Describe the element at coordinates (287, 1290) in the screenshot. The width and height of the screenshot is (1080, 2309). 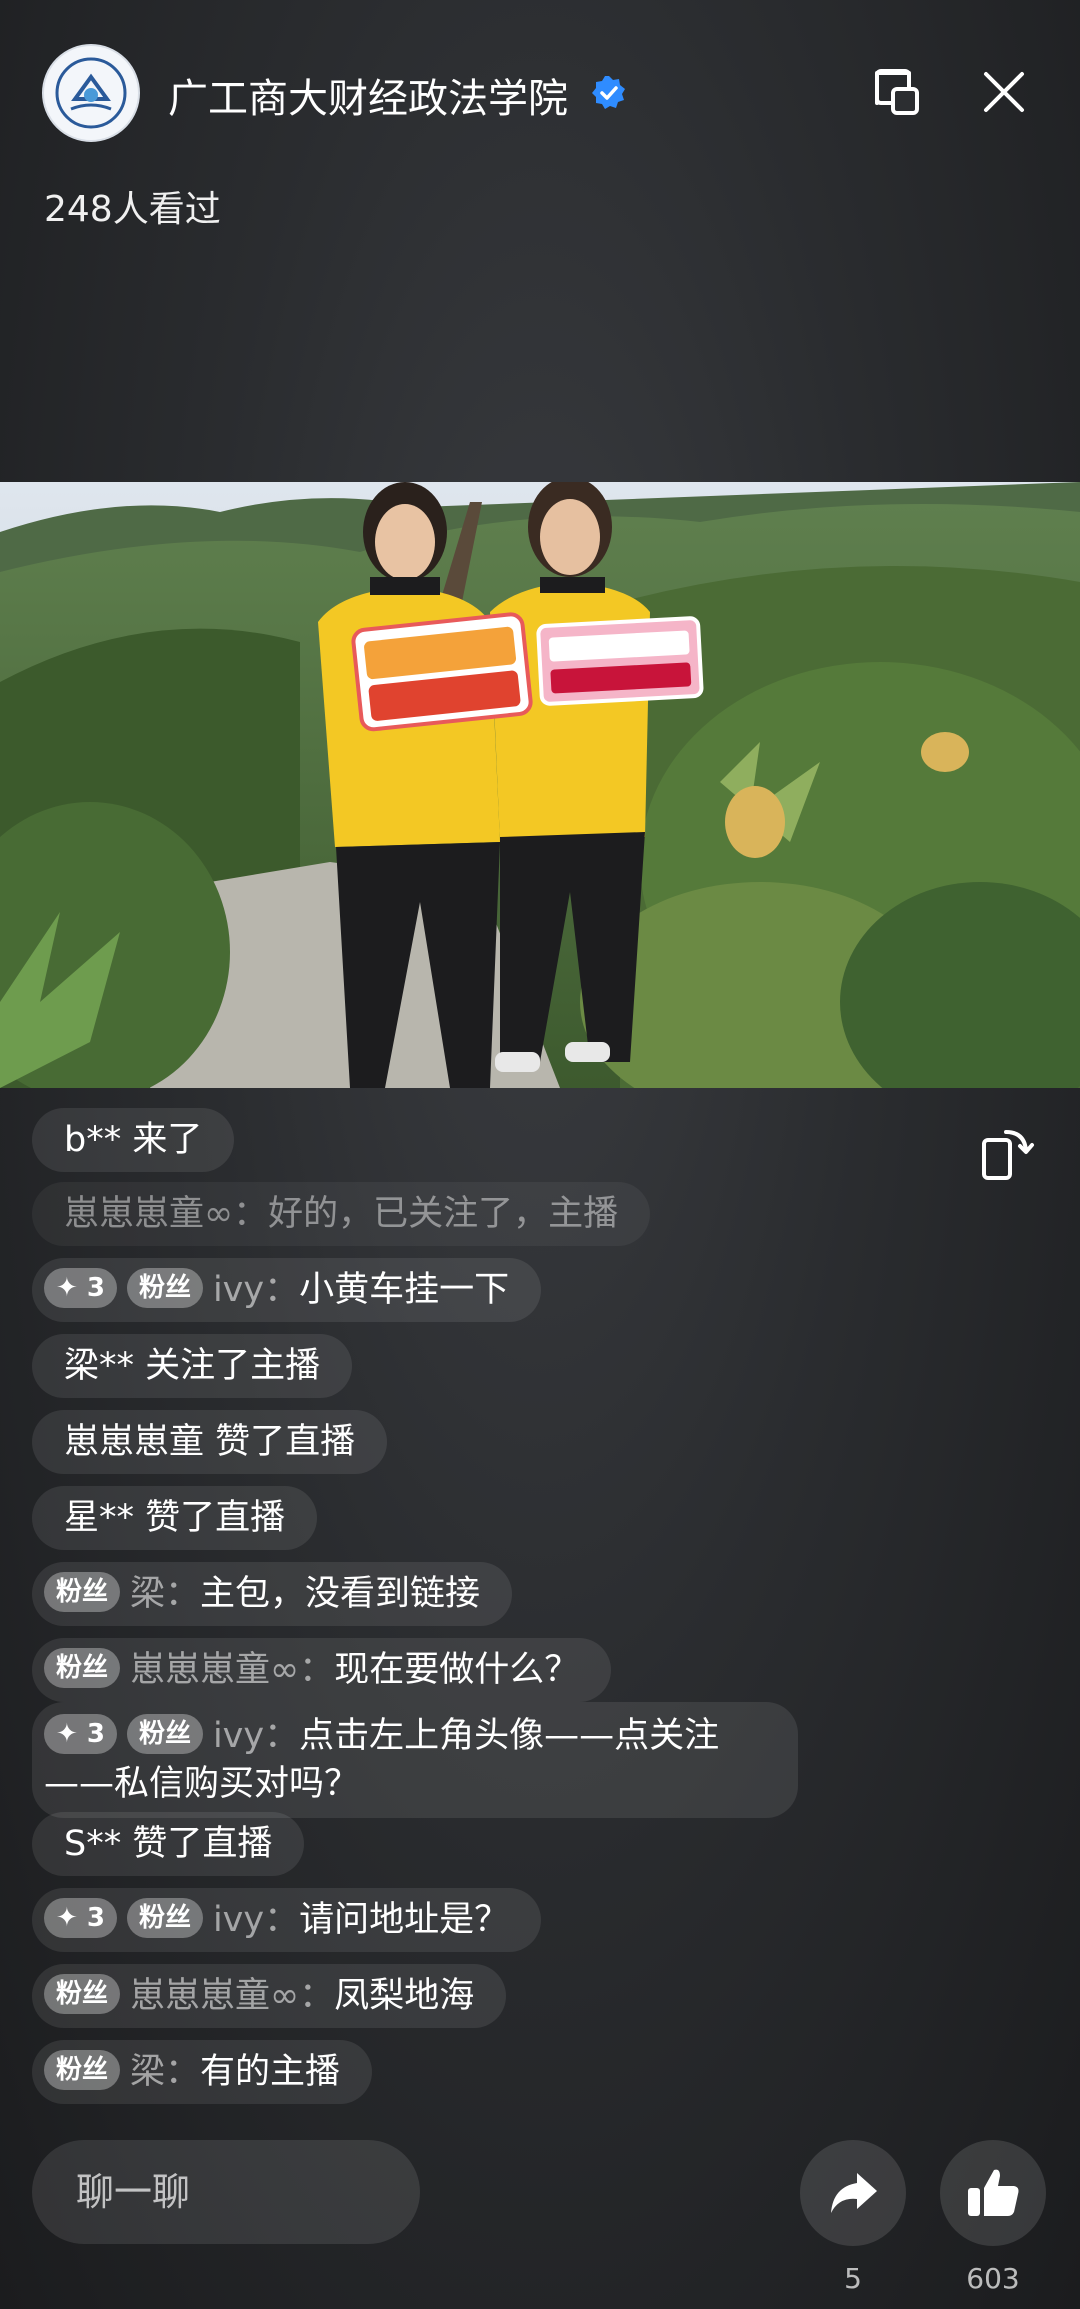
I see `chat-message: ✦ 3 粉丝 ivy：小黄车挂一下` at that location.